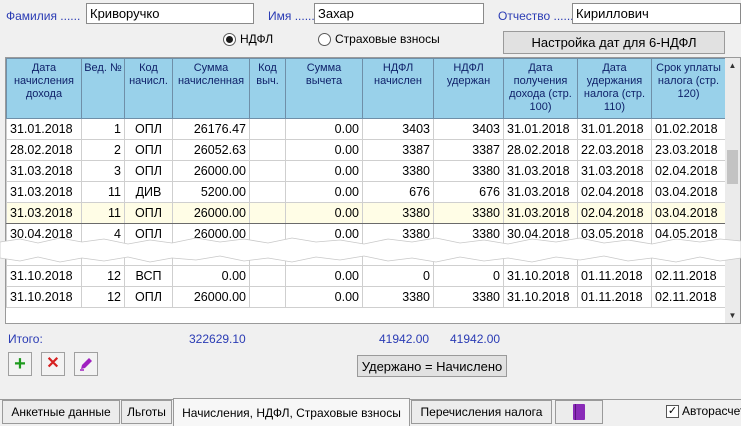  Describe the element at coordinates (540, 88) in the screenshot. I see `column-header: Дата получения дохода (стр. 100)` at that location.